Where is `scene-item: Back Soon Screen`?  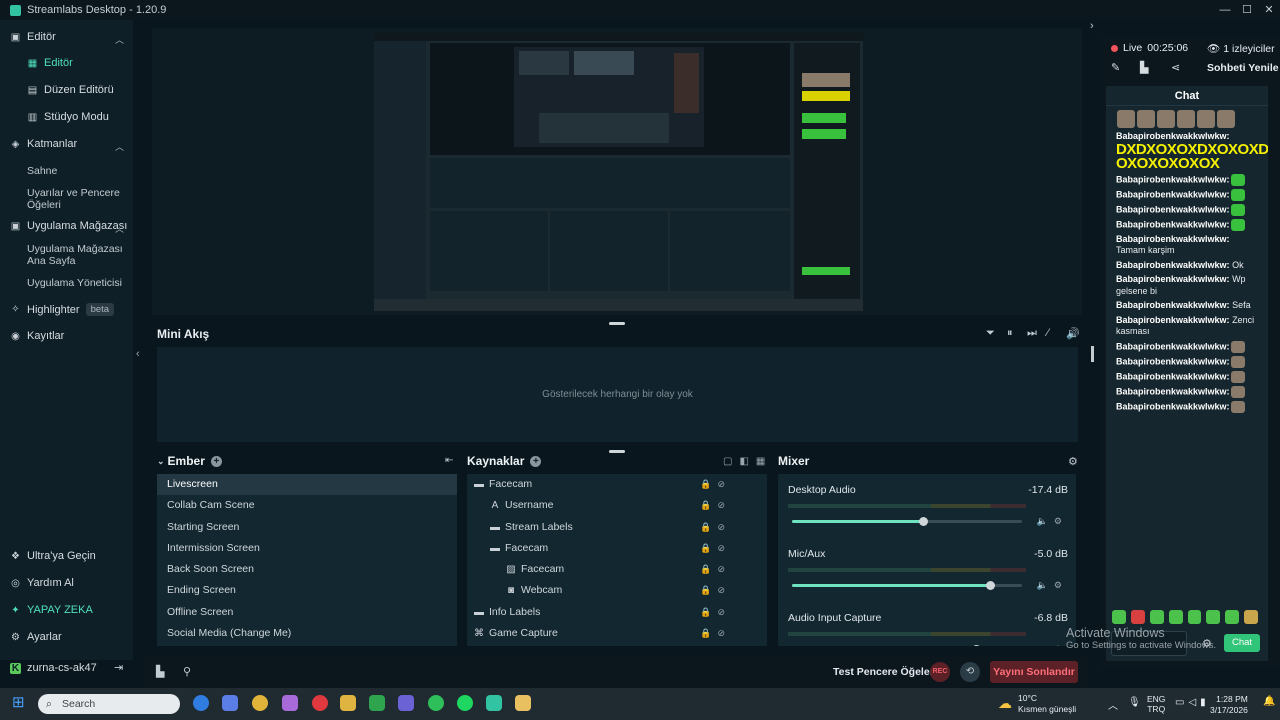 scene-item: Back Soon Screen is located at coordinates (307, 569).